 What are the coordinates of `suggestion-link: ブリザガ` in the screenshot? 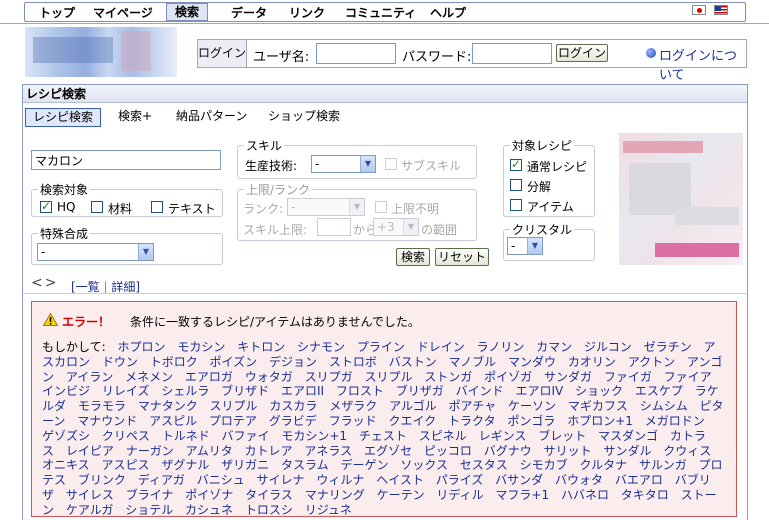 It's located at (420, 391).